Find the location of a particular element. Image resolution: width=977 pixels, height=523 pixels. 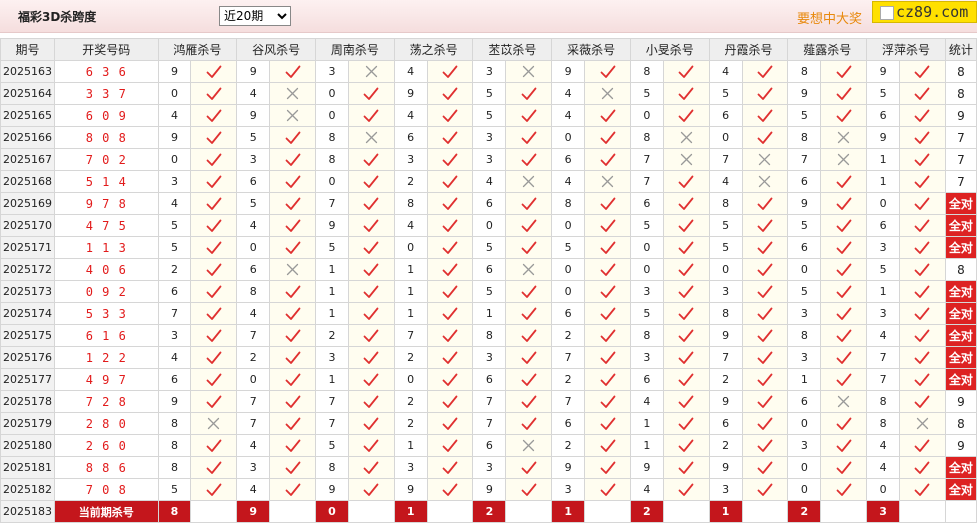

draw-number-cell: 7 0 2 is located at coordinates (106, 159).